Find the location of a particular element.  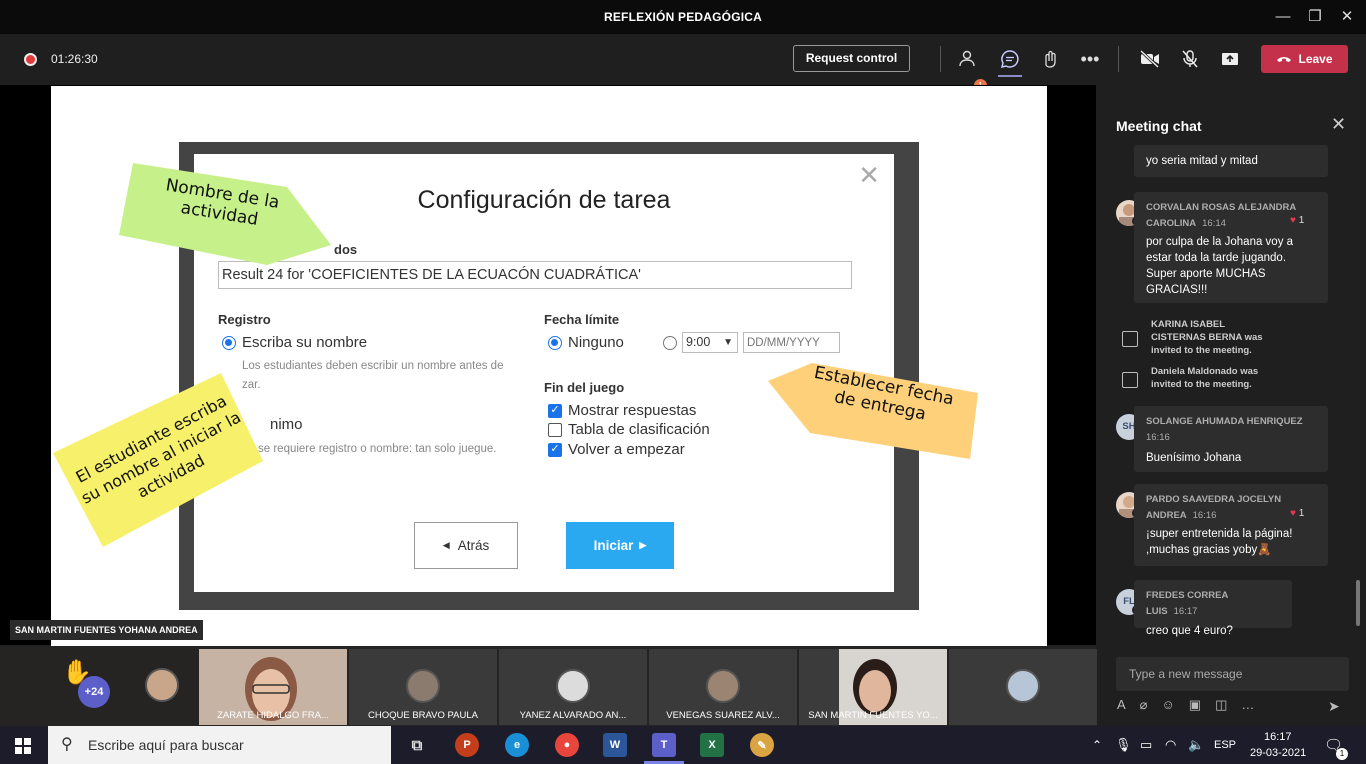

powerpoint-icon: P is located at coordinates (467, 745).